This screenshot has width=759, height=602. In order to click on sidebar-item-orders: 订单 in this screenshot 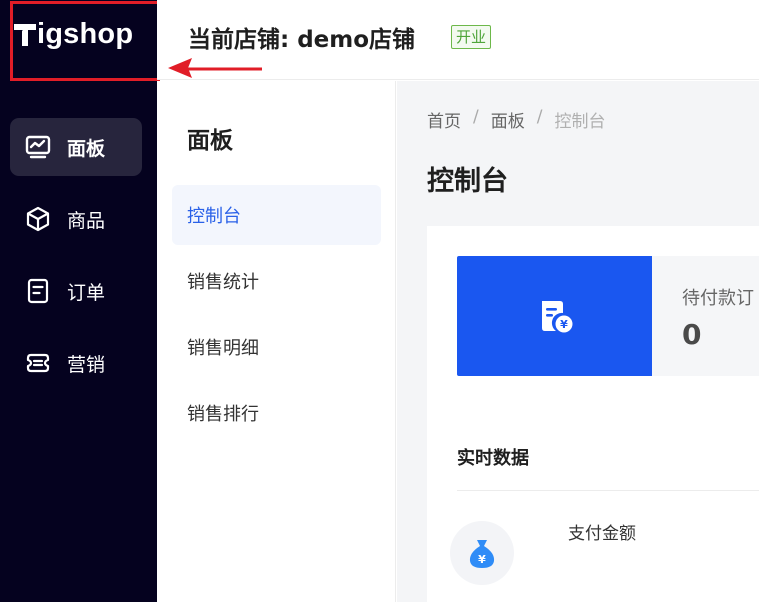, I will do `click(76, 291)`.